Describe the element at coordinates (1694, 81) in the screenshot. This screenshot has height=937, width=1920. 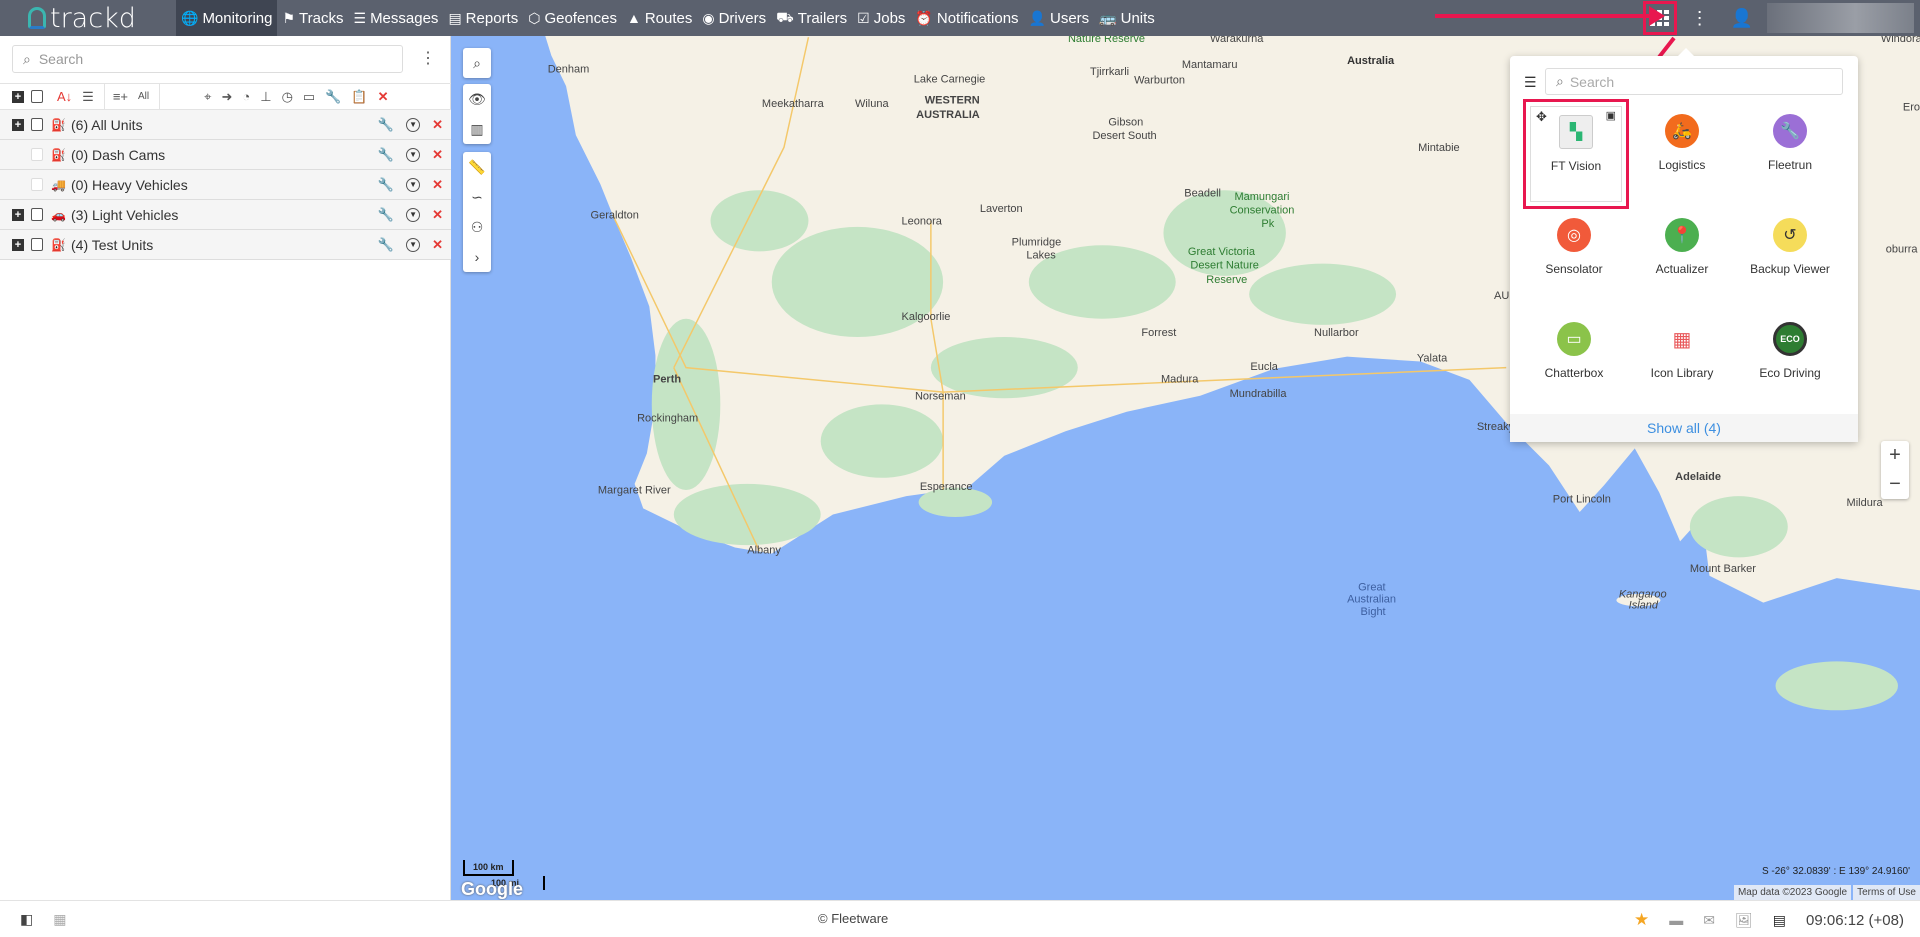
I see `apps-search-input: ⌕ Search` at that location.